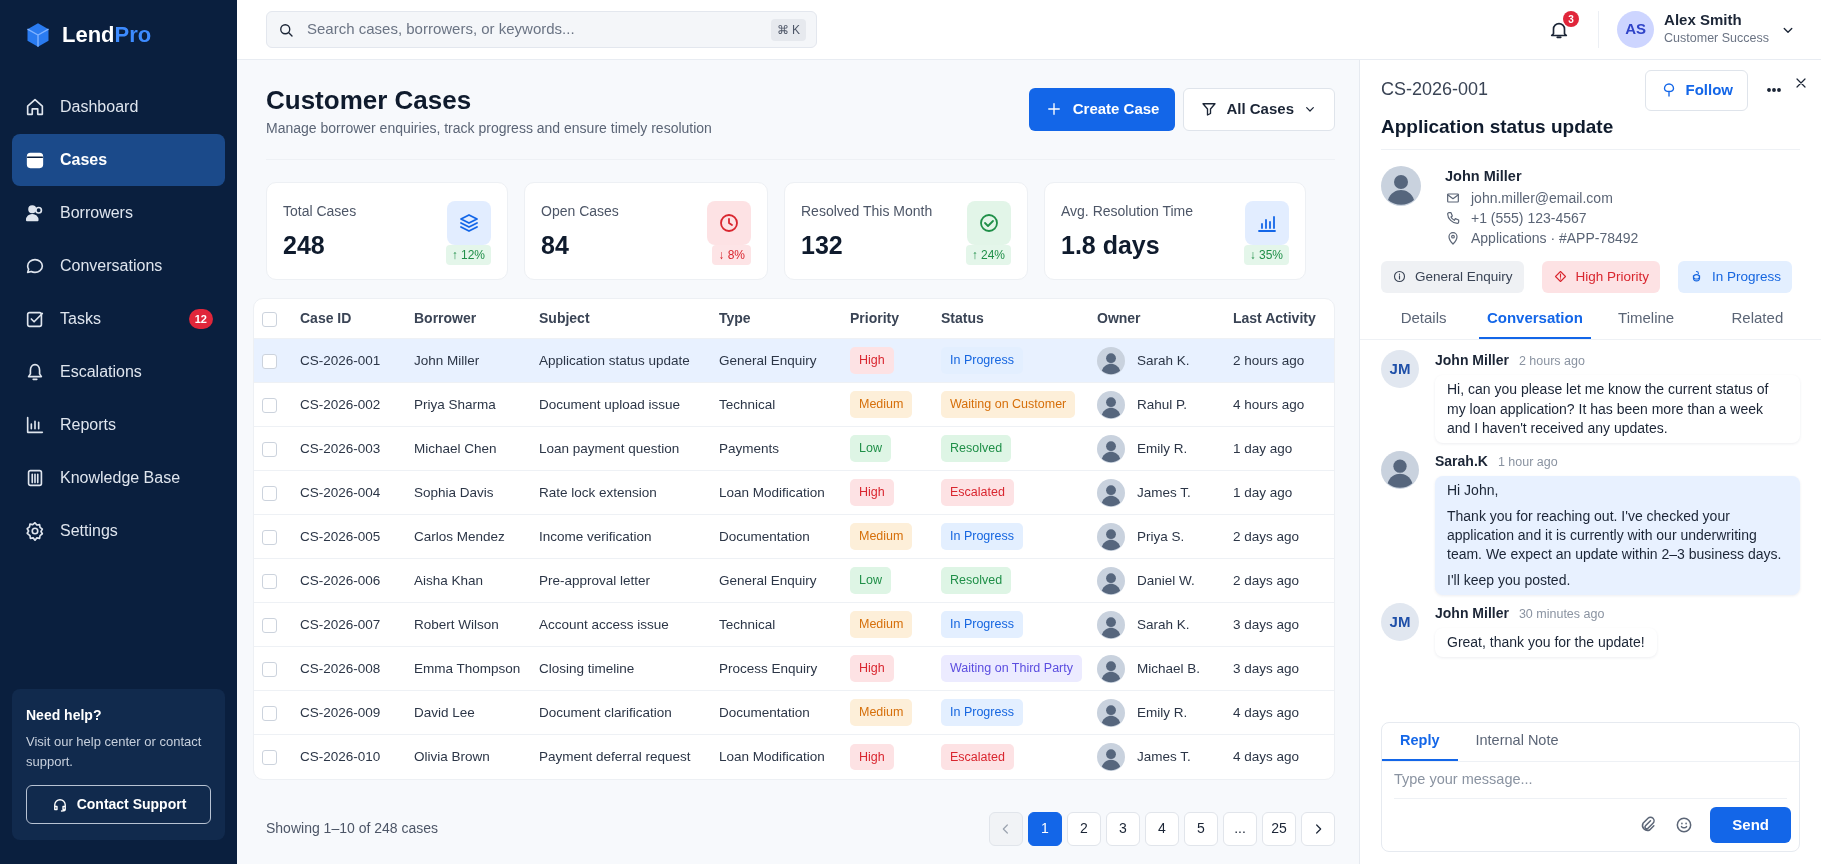 Image resolution: width=1821 pixels, height=864 pixels. What do you see at coordinates (118, 160) in the screenshot?
I see `sidebar-item: Cases` at bounding box center [118, 160].